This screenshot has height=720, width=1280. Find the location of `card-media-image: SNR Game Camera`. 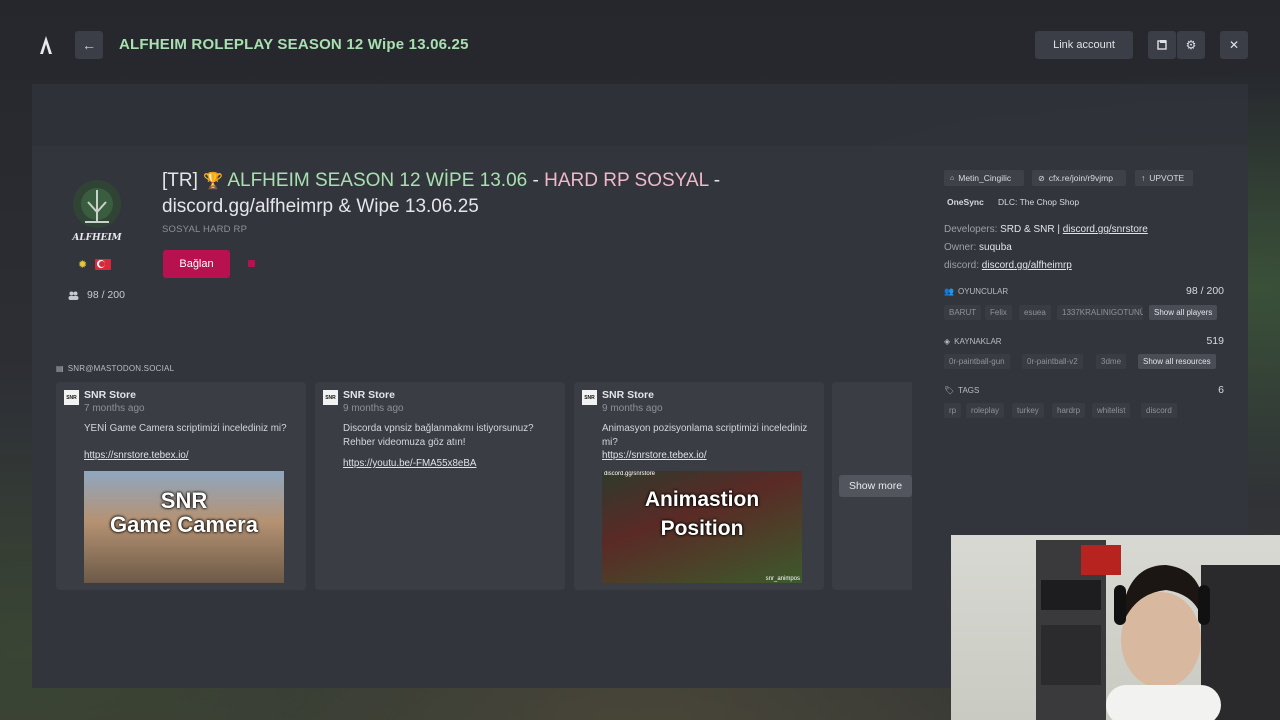

card-media-image: SNR Game Camera is located at coordinates (184, 527).